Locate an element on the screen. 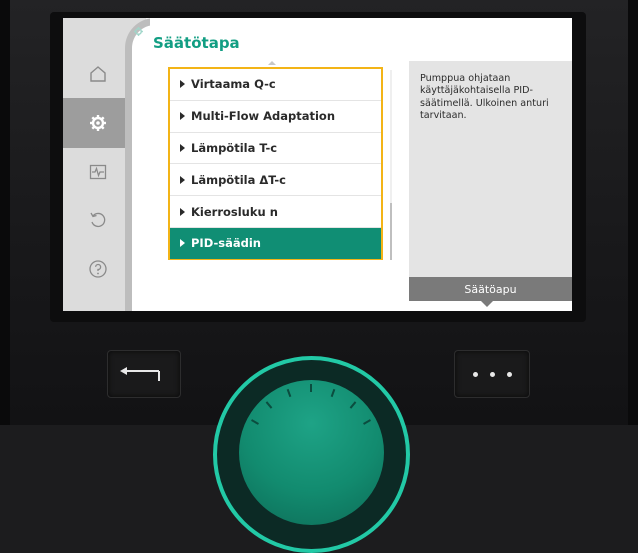 The height and width of the screenshot is (553, 638). list-item-label: Virtaama Q-c is located at coordinates (233, 84).